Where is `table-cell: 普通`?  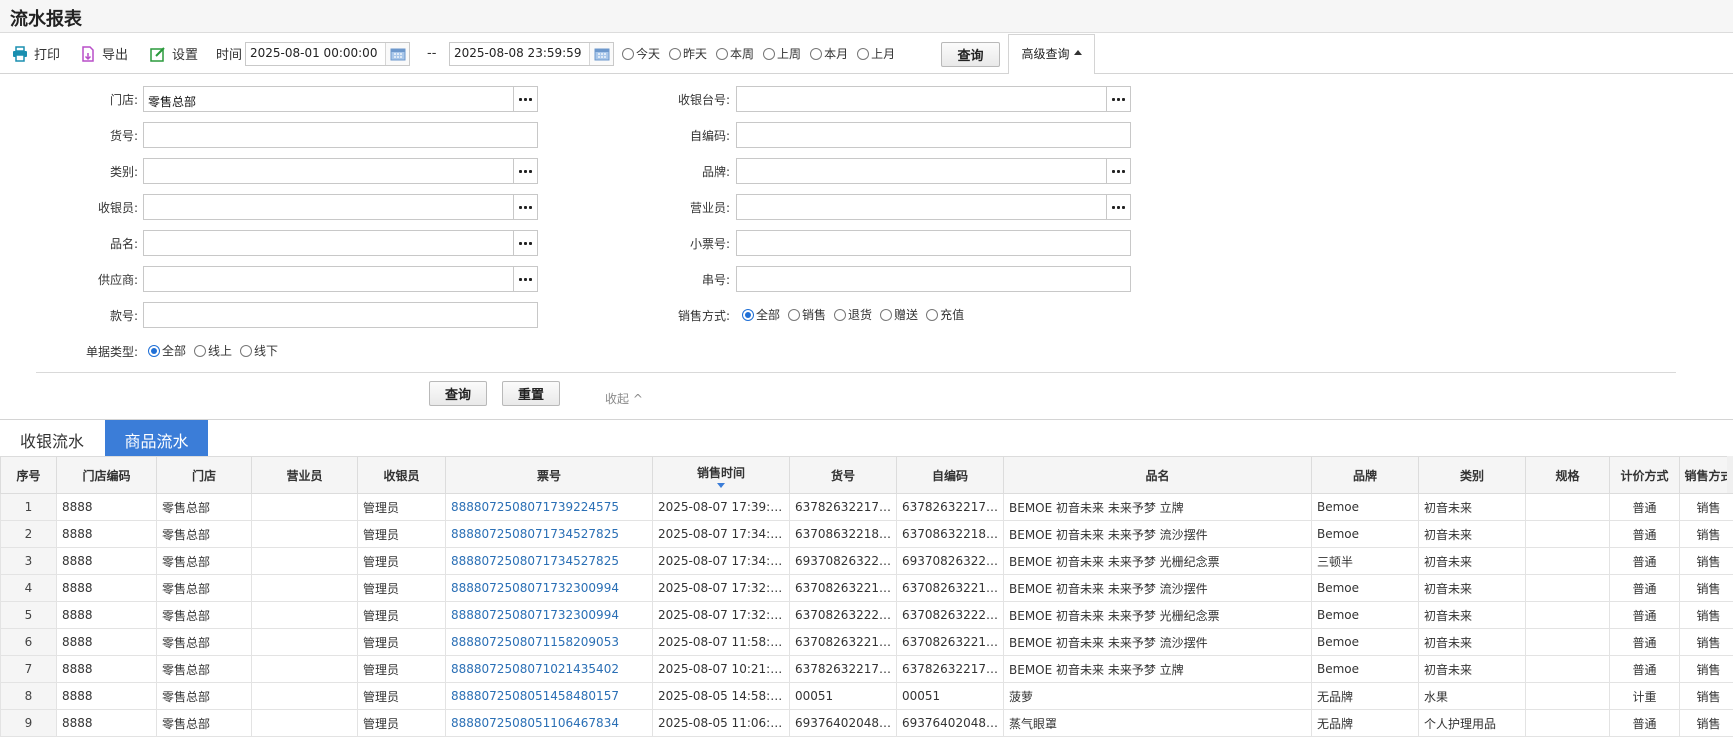 table-cell: 普通 is located at coordinates (1644, 669).